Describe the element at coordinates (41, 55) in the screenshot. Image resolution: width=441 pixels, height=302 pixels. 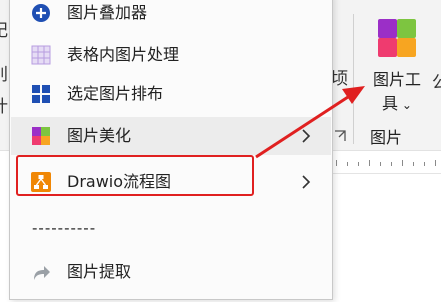
I see `table-grid-icon` at that location.